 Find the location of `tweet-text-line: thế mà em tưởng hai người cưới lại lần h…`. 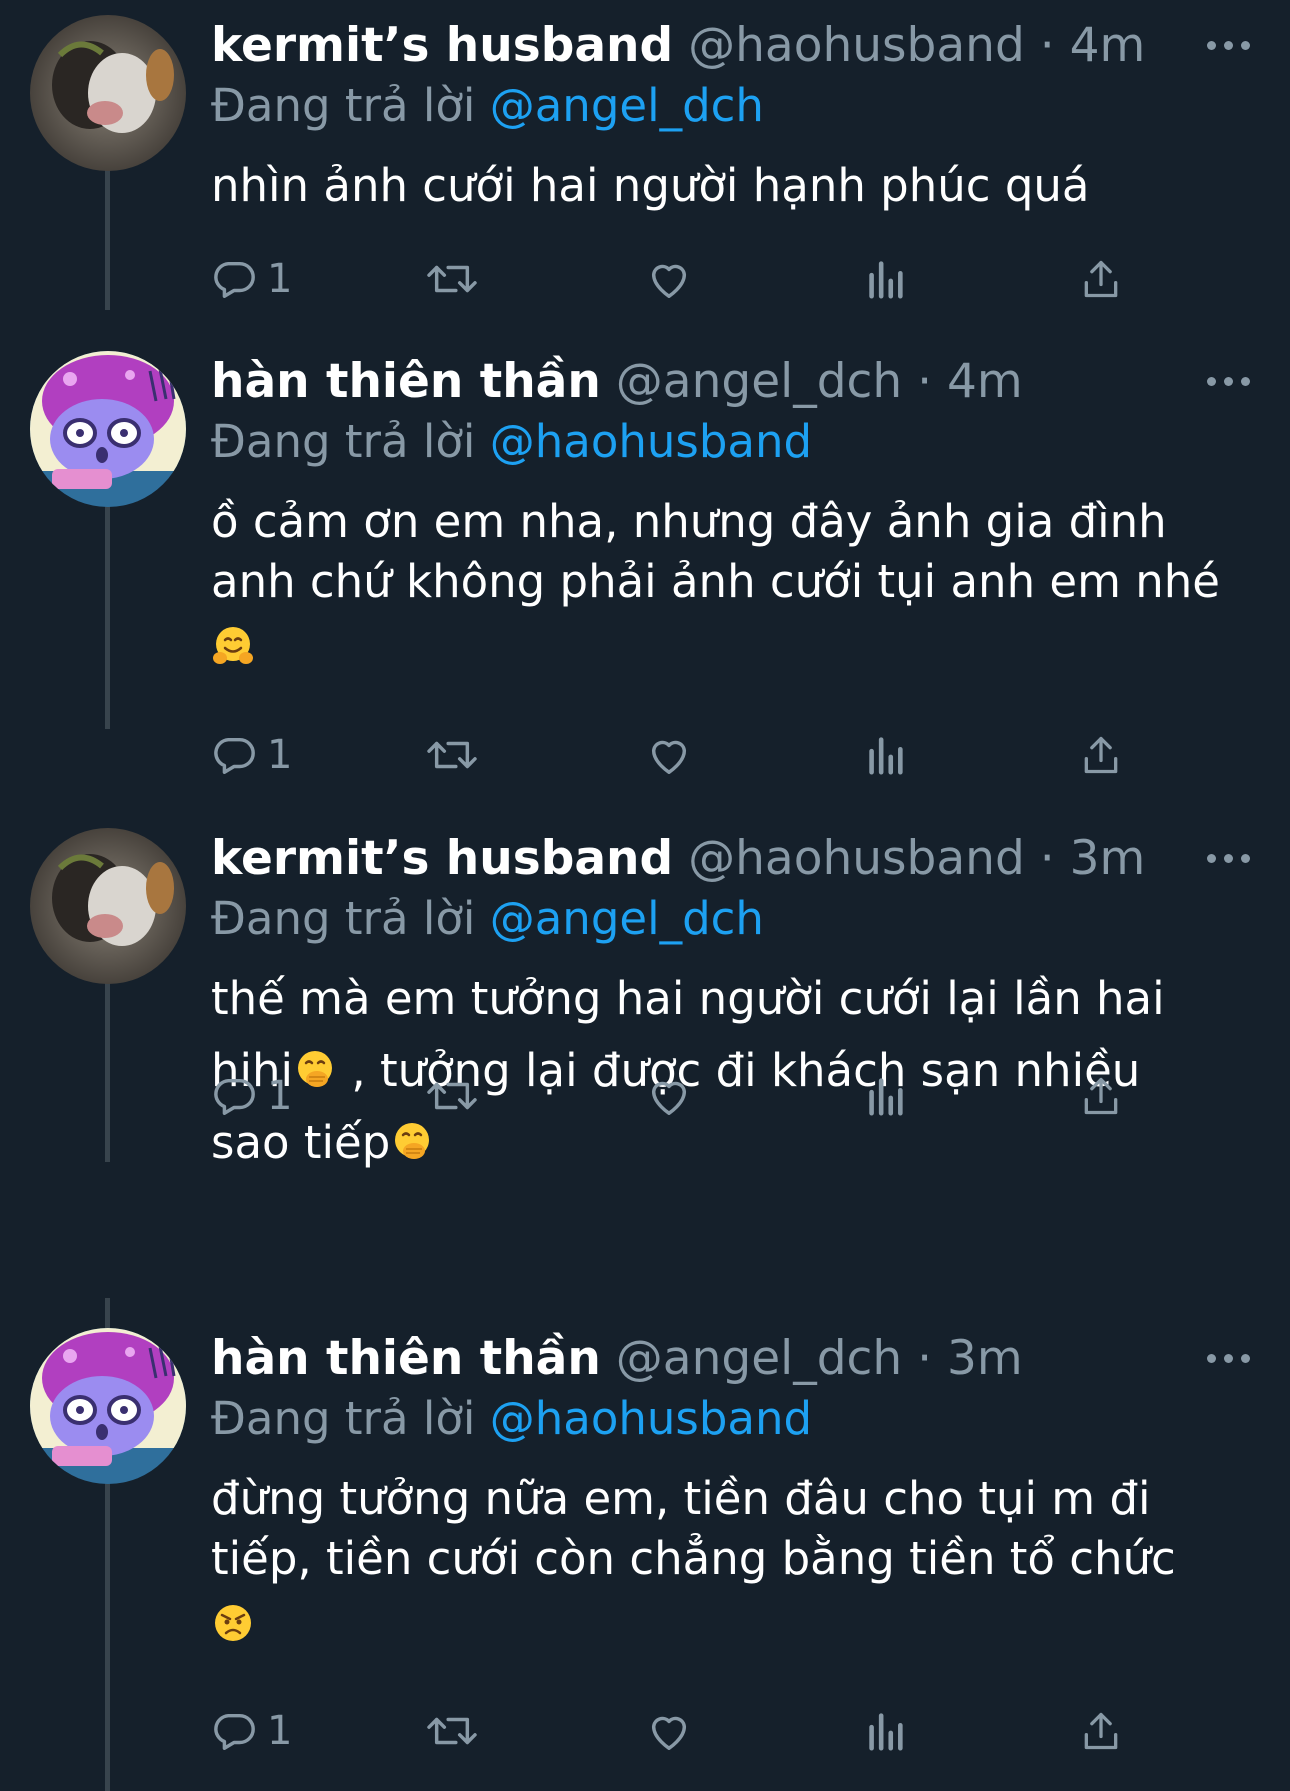

tweet-text-line: thế mà em tưởng hai người cưới lại lần h… is located at coordinates (688, 998).